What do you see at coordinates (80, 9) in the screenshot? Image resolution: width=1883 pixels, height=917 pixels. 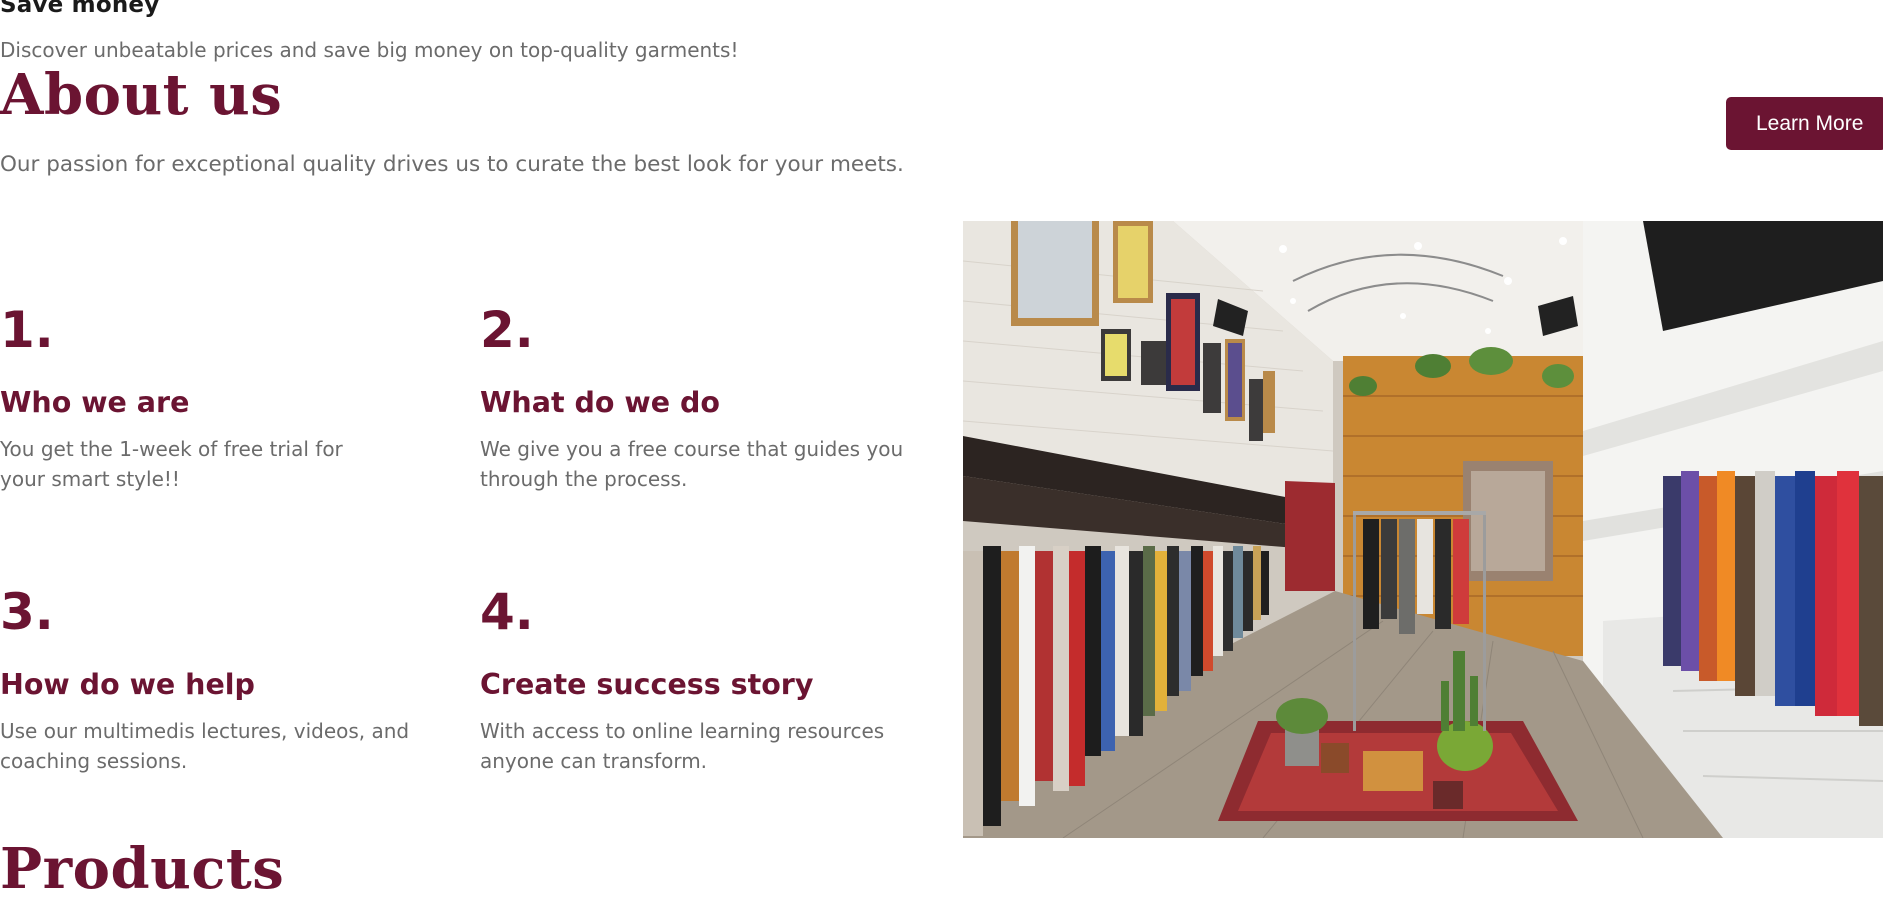 I see `save-money-heading: Save money` at bounding box center [80, 9].